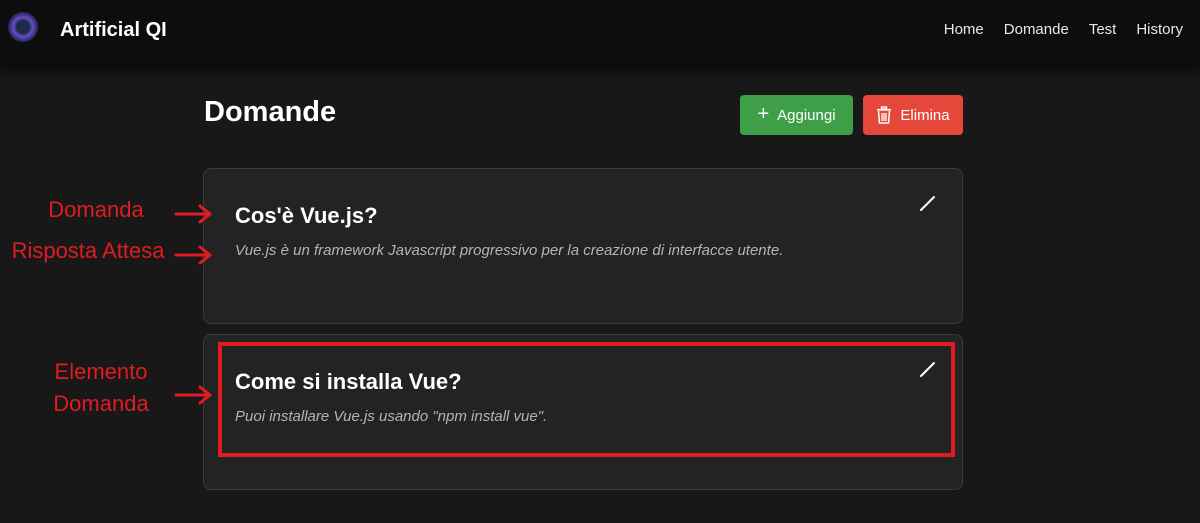 This screenshot has width=1200, height=523. I want to click on add-button-label: Aggiungi, so click(806, 115).